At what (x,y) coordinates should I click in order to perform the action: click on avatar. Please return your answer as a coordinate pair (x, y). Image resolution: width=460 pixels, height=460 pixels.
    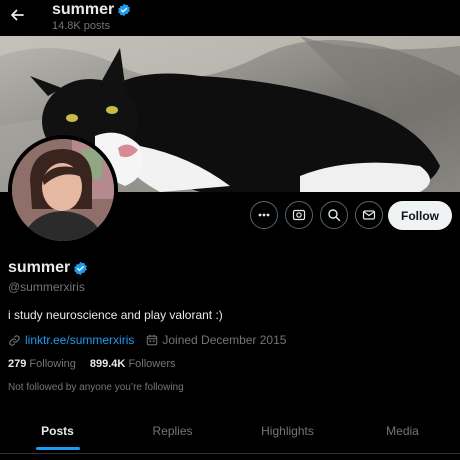
    Looking at the image, I should click on (63, 190).